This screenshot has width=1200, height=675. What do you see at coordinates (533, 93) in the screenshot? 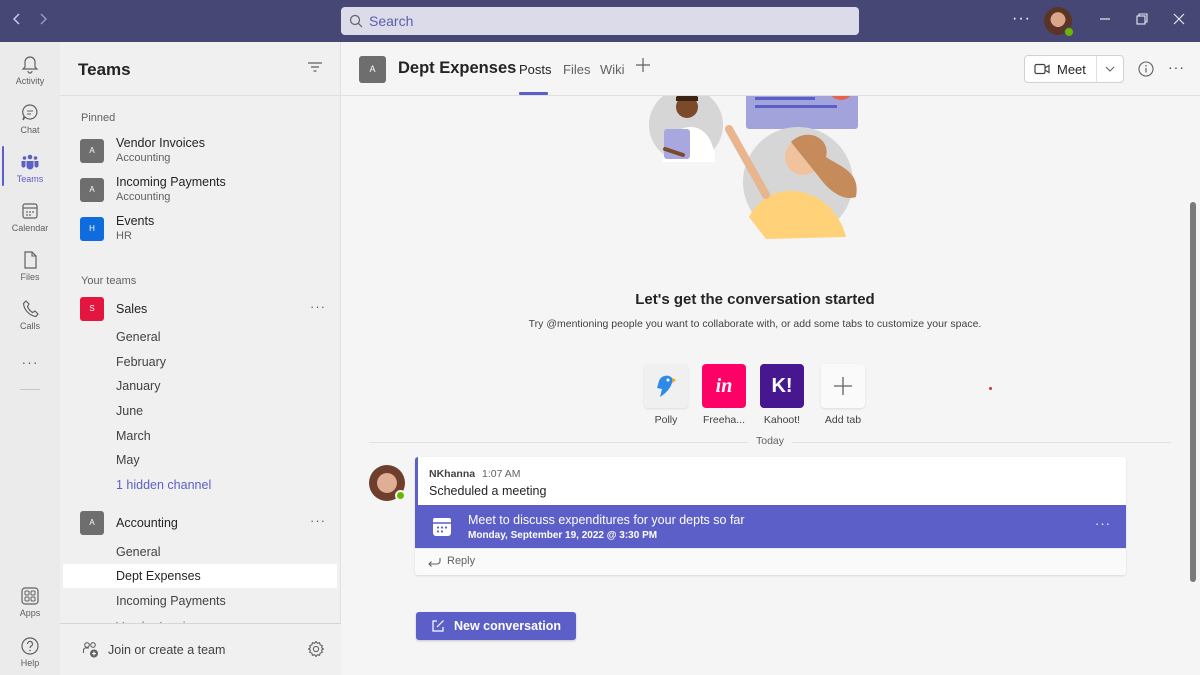
I see `active-tab-indicator` at bounding box center [533, 93].